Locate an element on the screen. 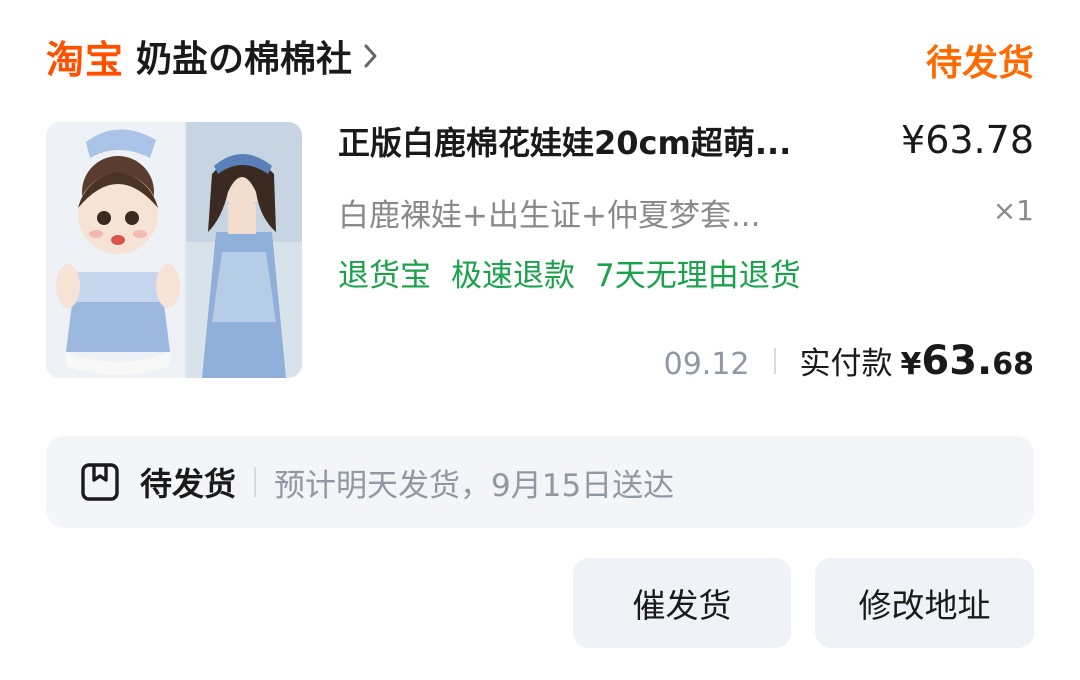 The height and width of the screenshot is (680, 1080). product-image is located at coordinates (174, 250).